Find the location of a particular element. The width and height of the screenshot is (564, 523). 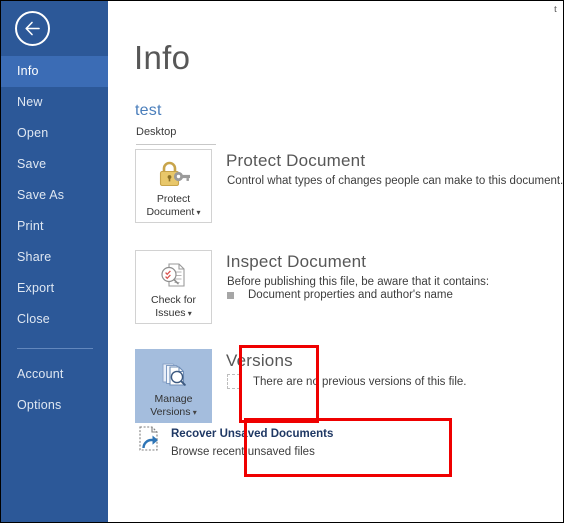

protect-document-button-label: Protect Document ▾ is located at coordinates (173, 205).